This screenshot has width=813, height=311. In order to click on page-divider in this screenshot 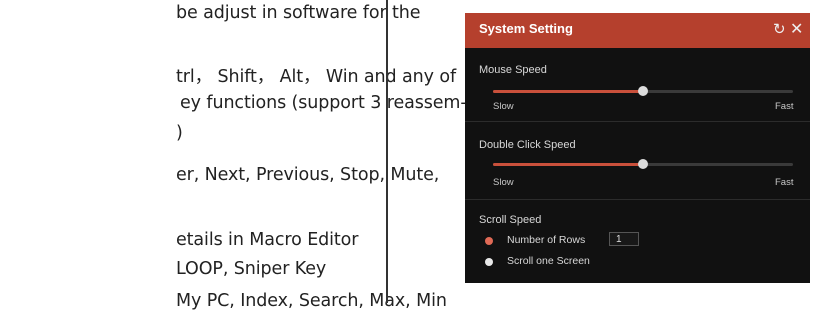, I will do `click(387, 151)`.